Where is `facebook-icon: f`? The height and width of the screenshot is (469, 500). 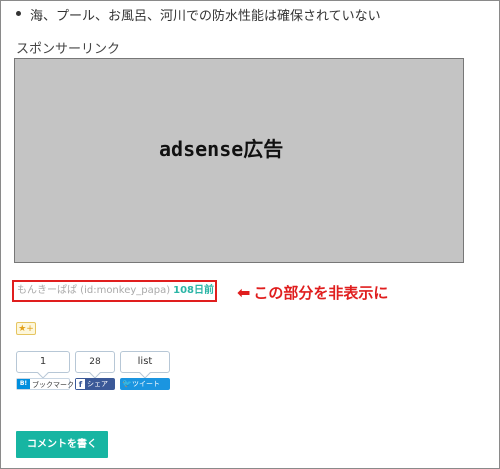
facebook-icon: f is located at coordinates (80, 384).